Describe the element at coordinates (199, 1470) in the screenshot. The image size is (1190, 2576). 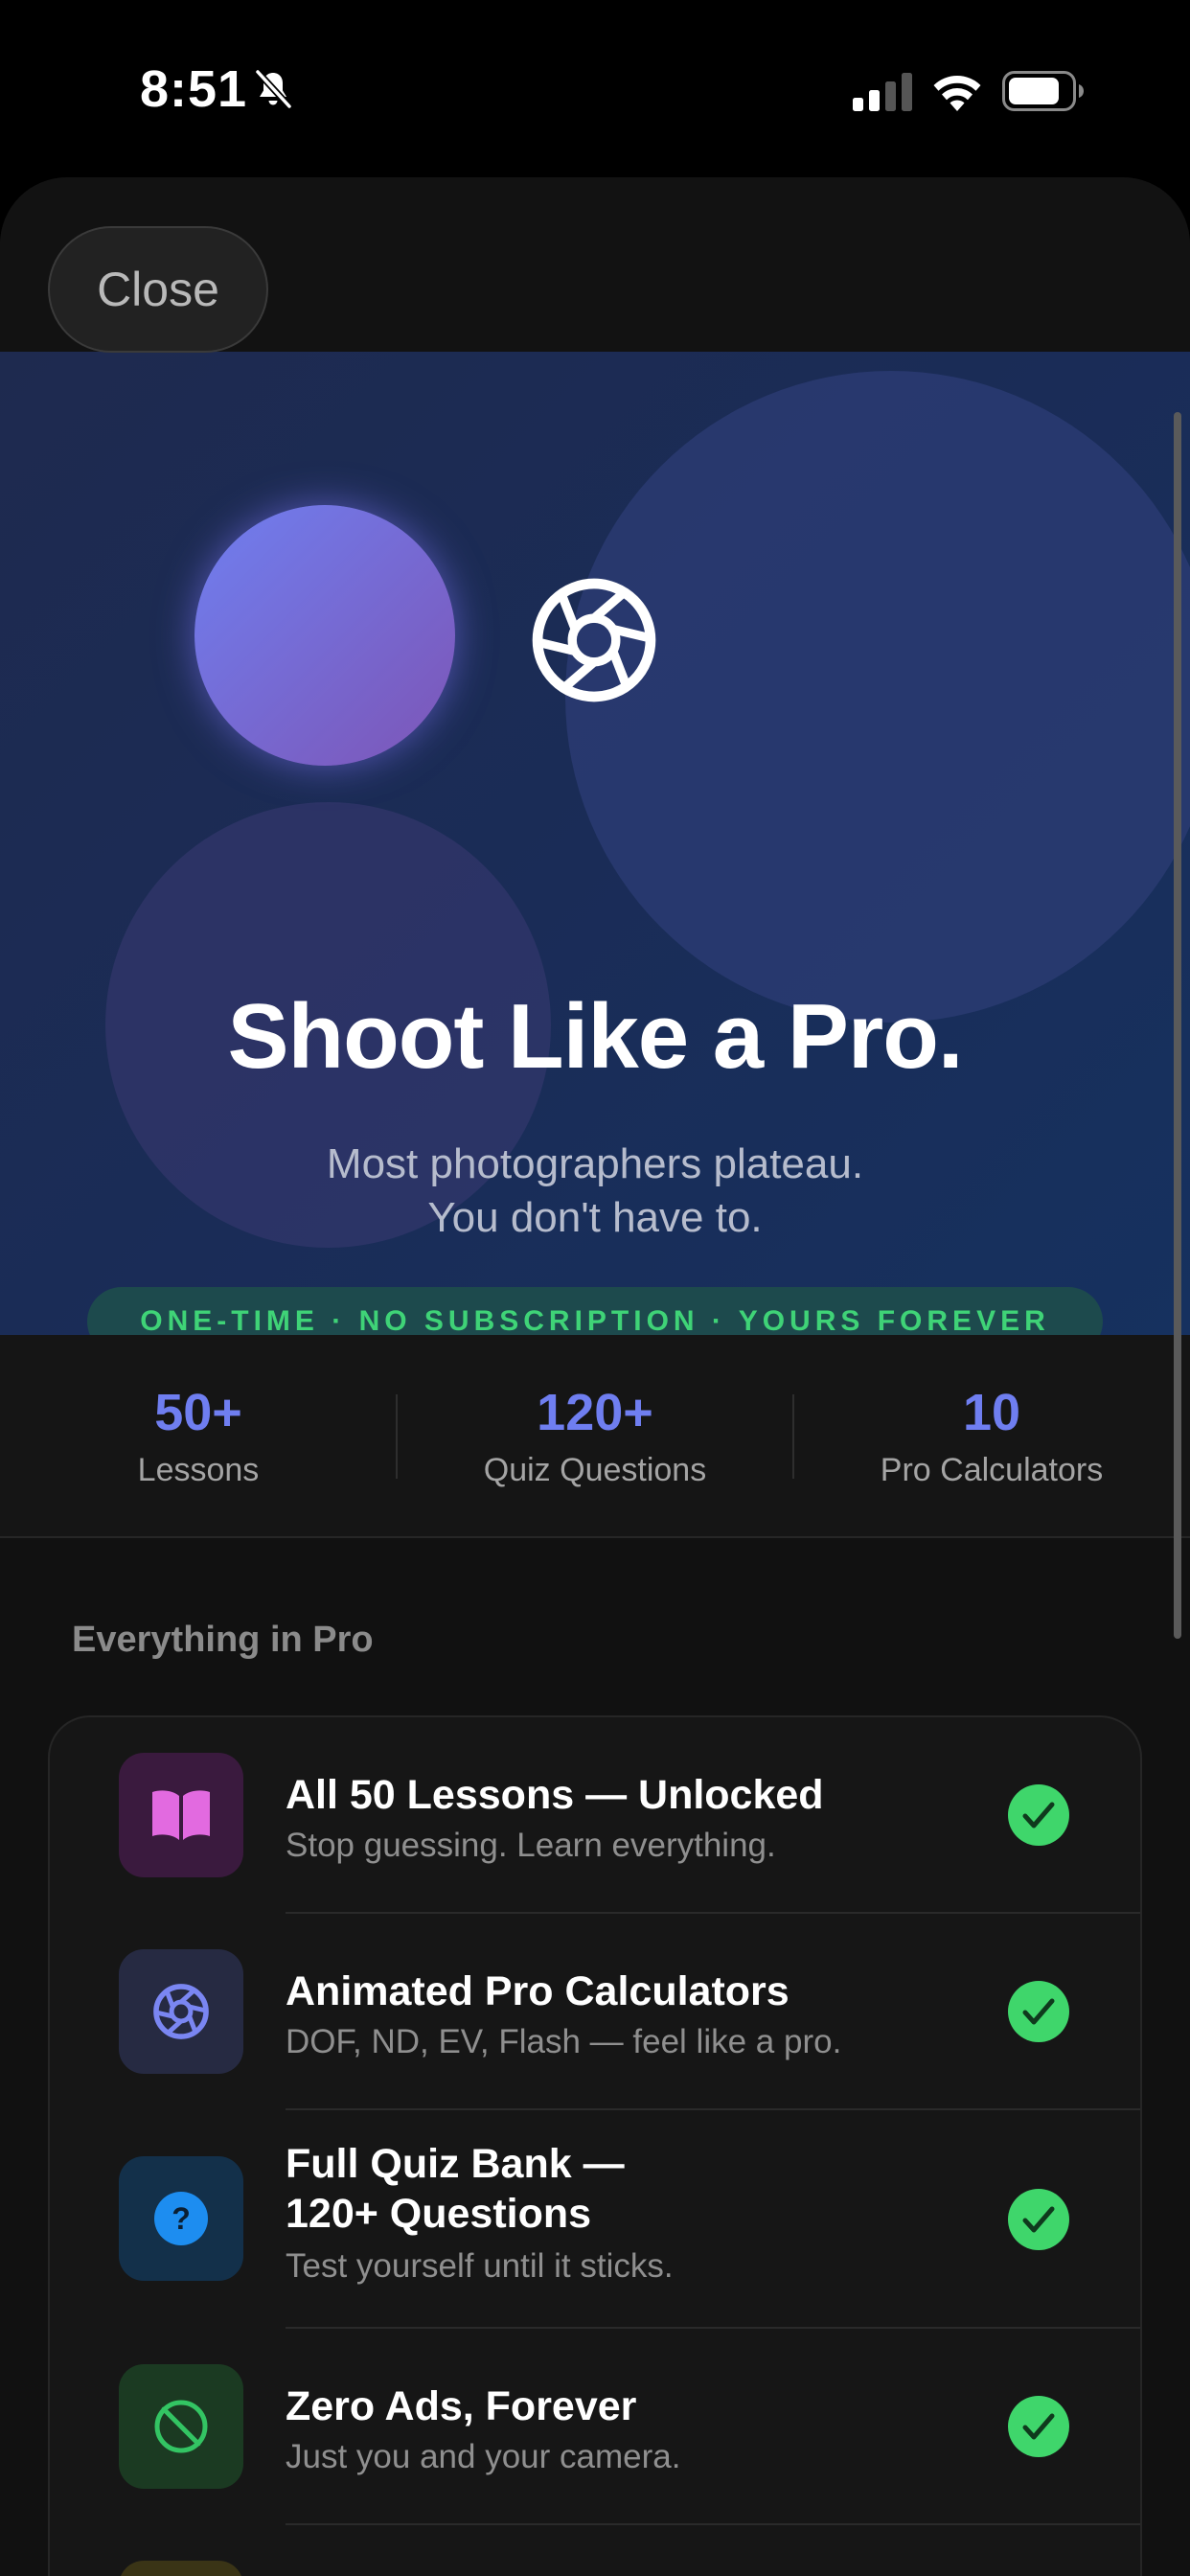
I see `stat-label: Lessons` at that location.